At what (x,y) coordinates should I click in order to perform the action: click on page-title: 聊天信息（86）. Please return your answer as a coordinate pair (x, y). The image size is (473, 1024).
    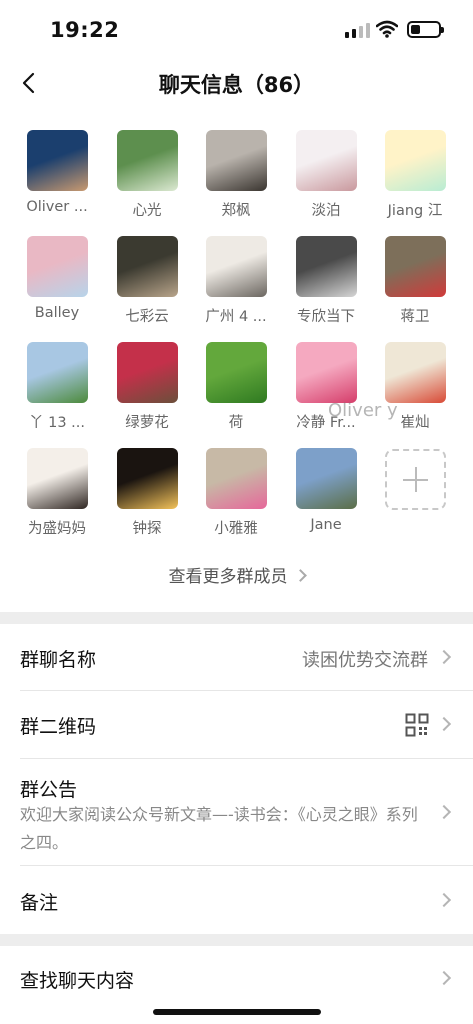
    Looking at the image, I should click on (236, 85).